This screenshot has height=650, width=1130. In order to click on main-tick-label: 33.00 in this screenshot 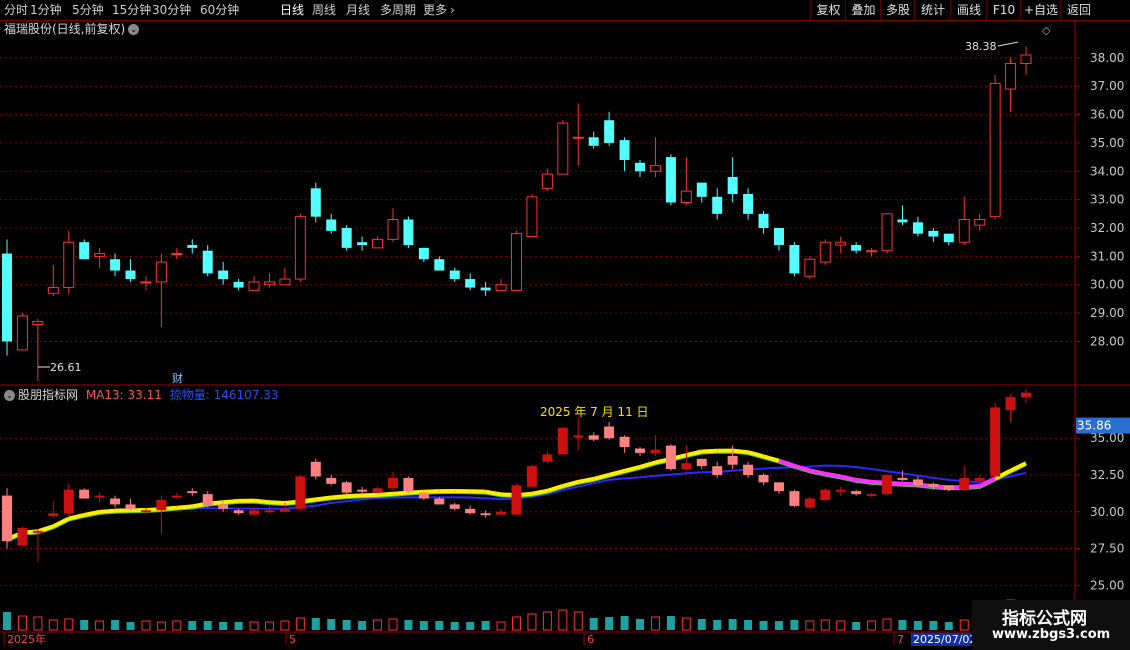, I will do `click(1107, 200)`.